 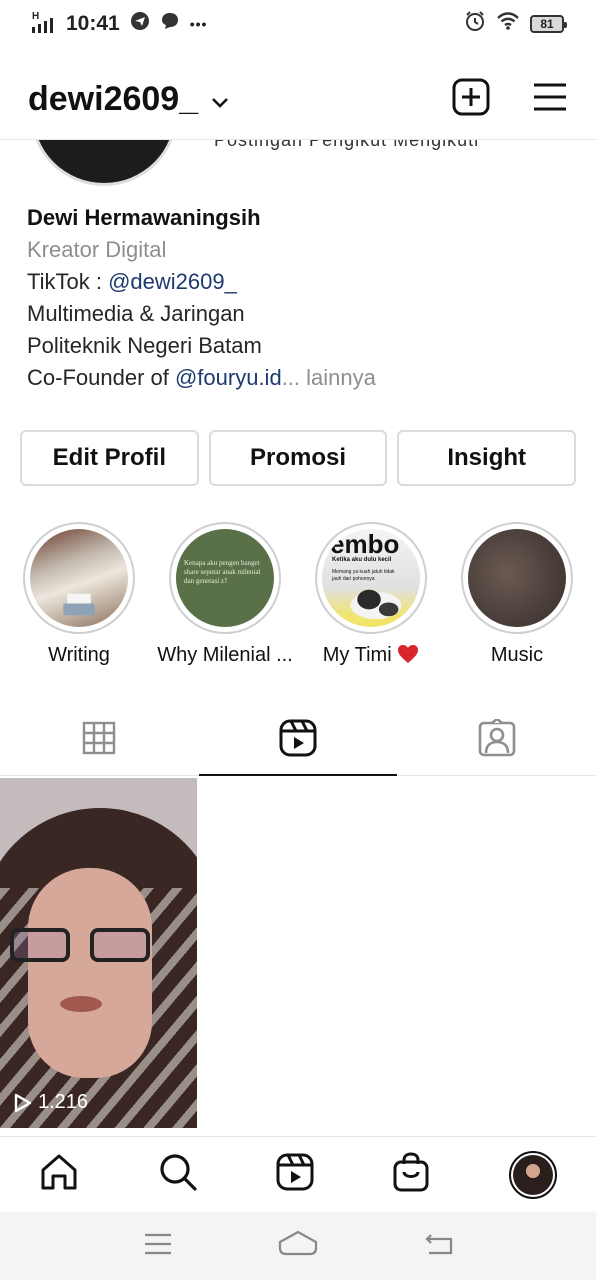 What do you see at coordinates (198, 24) in the screenshot?
I see `more-dots: •••` at bounding box center [198, 24].